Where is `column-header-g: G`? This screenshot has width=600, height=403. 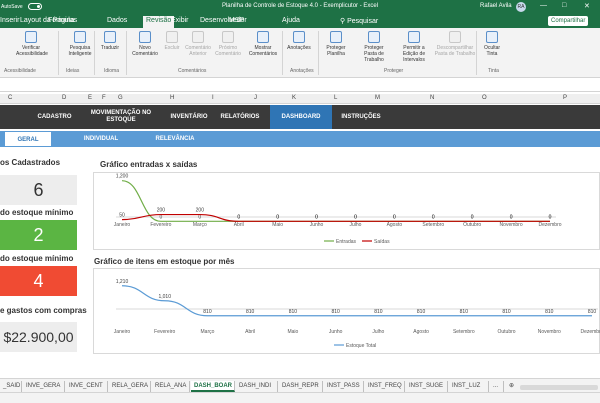 column-header-g: G is located at coordinates (120, 98).